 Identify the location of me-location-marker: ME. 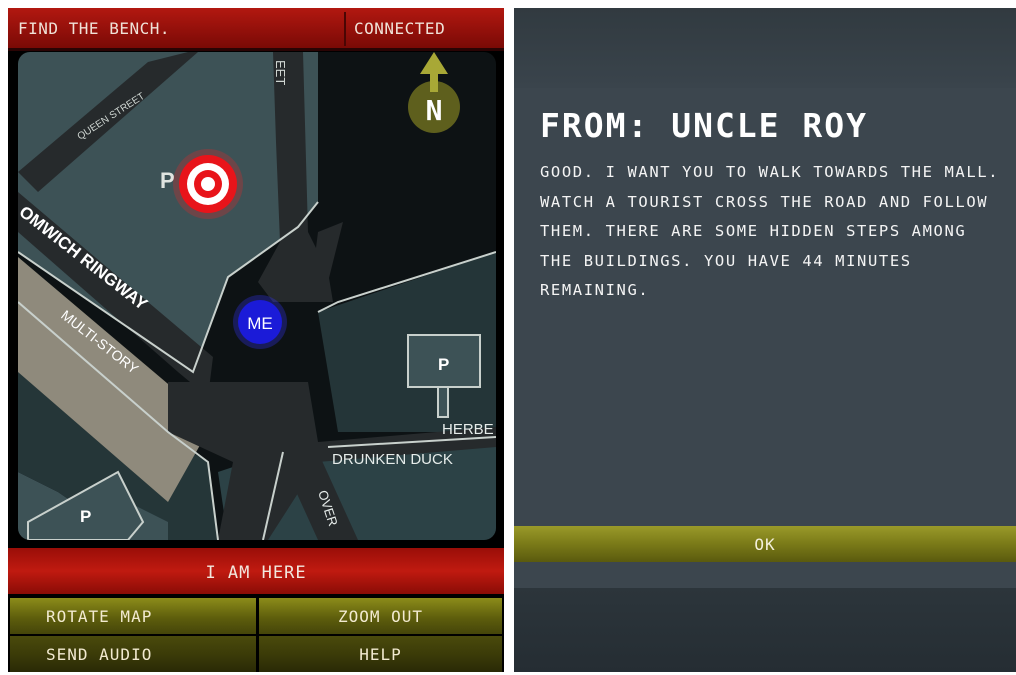
(260, 322).